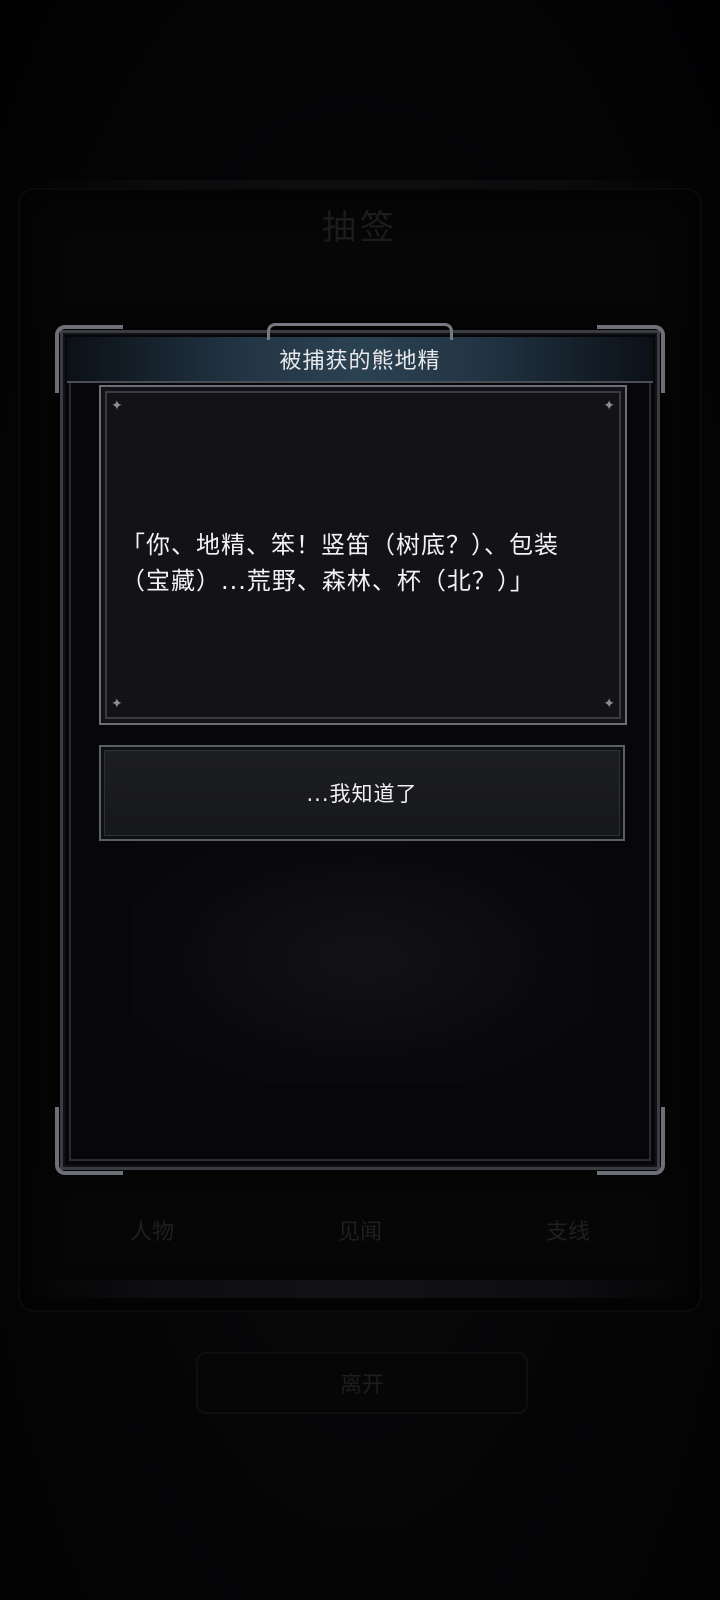 The image size is (720, 1600). I want to click on leave-button: 离开, so click(362, 1383).